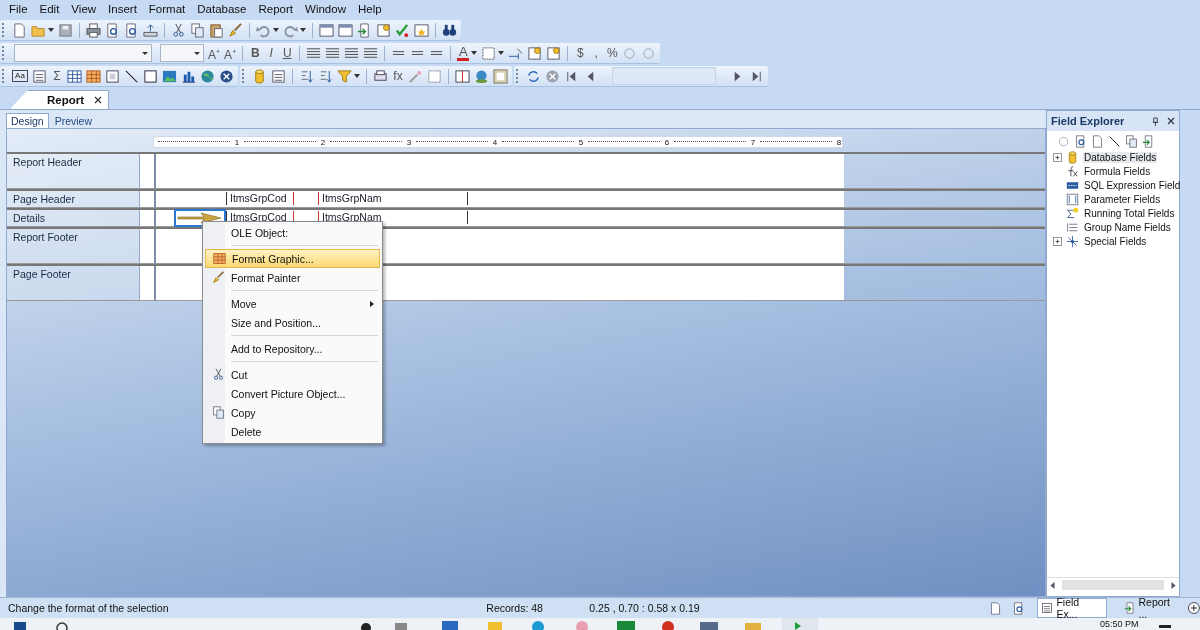 Image resolution: width=1200 pixels, height=630 pixels. I want to click on menu-item: Database, so click(223, 9).